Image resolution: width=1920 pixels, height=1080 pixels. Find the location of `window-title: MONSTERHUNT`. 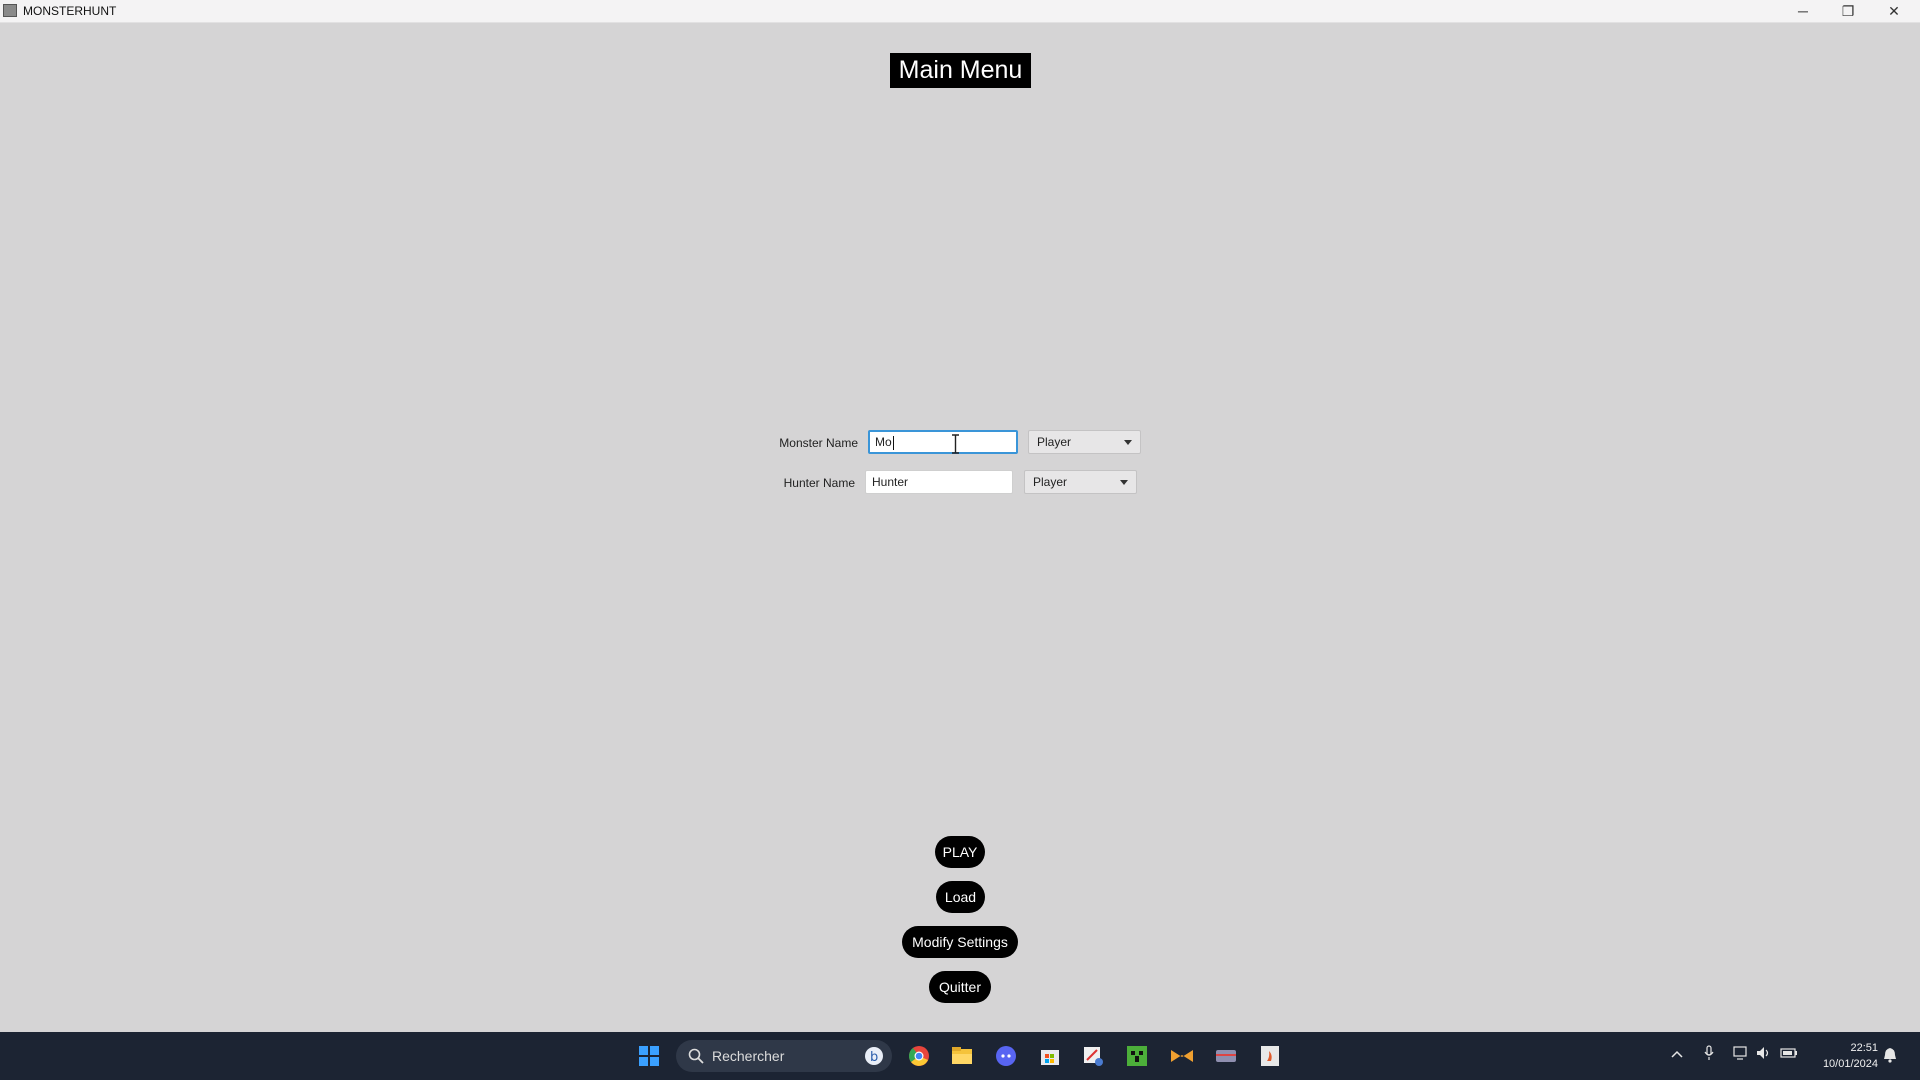

window-title: MONSTERHUNT is located at coordinates (70, 11).